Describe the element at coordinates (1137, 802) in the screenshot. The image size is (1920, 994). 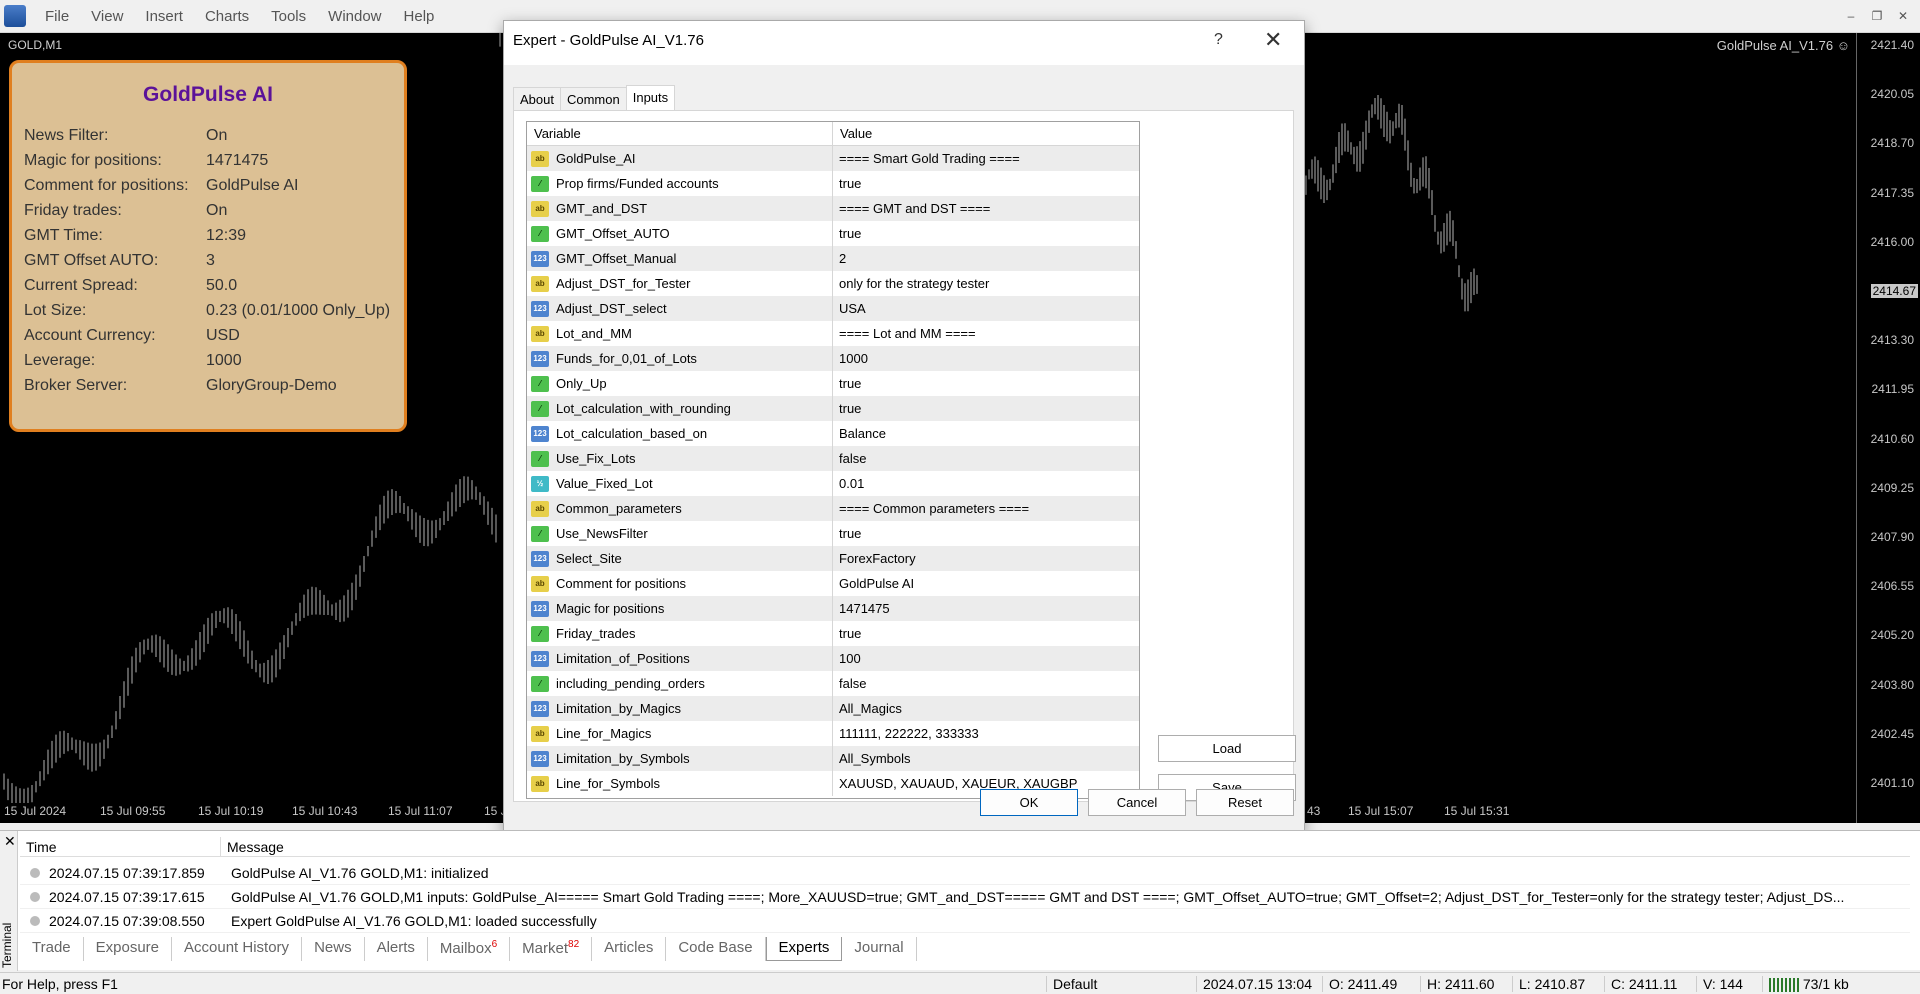
I see `cancel-button: Cancel` at that location.